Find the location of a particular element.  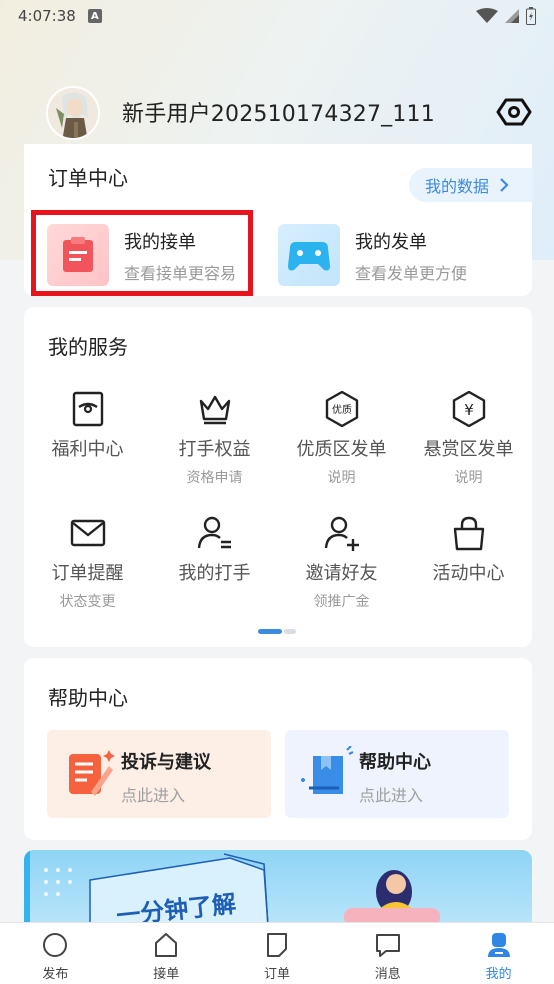

highlight-box is located at coordinates (142, 253).